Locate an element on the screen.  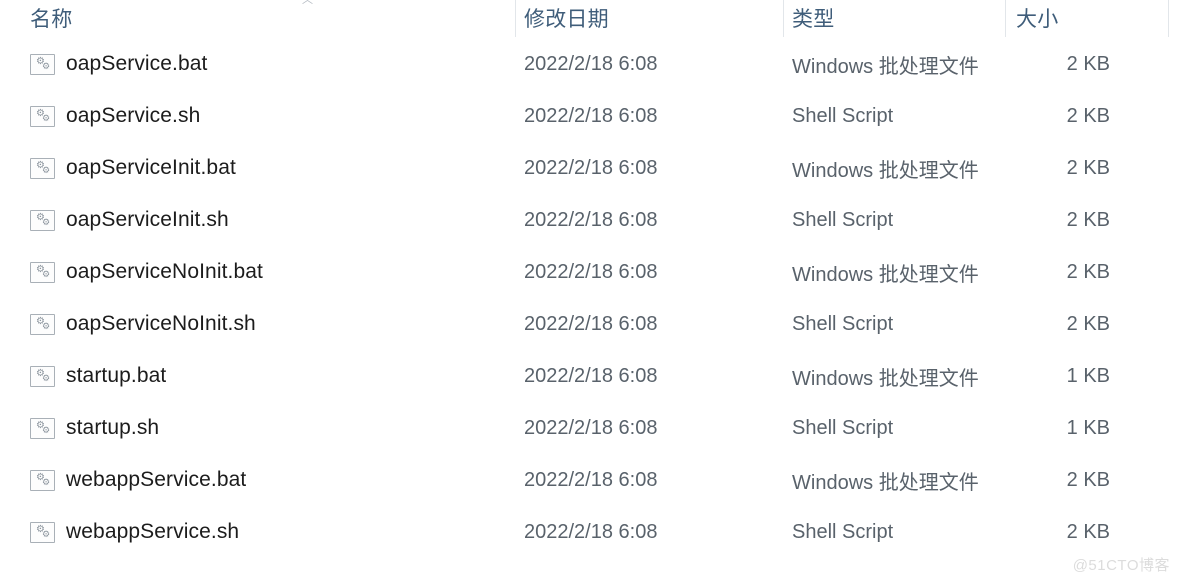
file-name-label: oapService.bat is located at coordinates (137, 63).